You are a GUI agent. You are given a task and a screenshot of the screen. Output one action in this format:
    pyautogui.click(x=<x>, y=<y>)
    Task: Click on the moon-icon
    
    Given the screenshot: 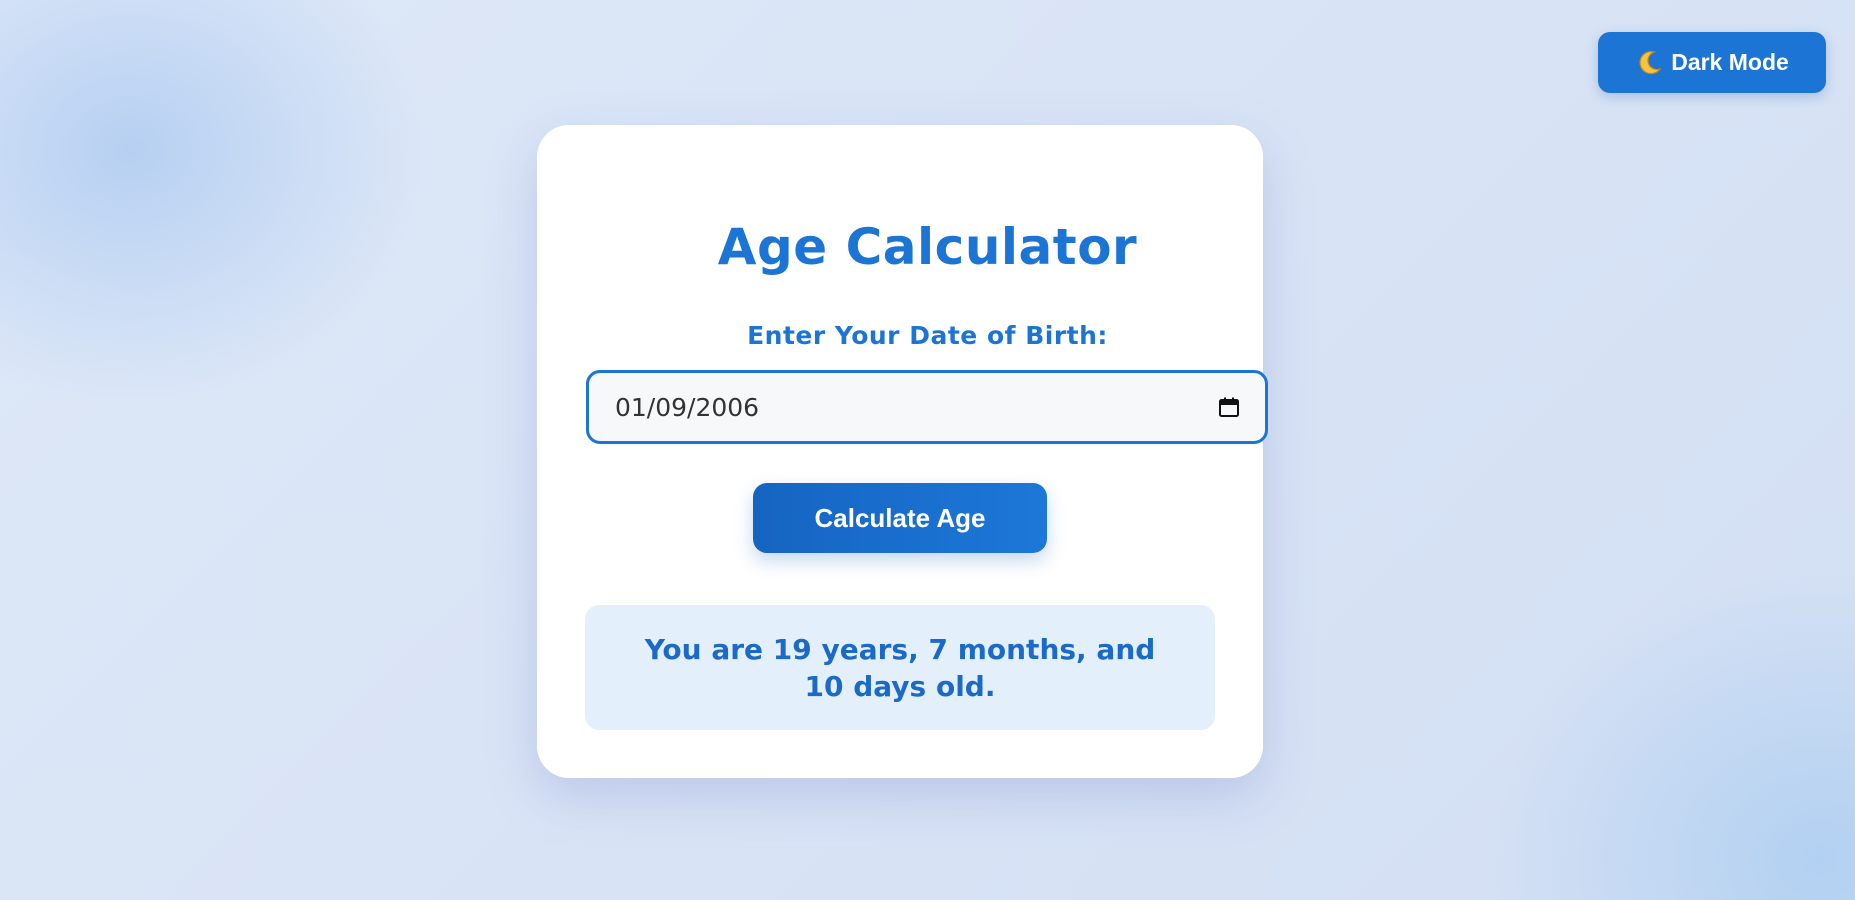 What is the action you would take?
    pyautogui.click(x=1649, y=63)
    